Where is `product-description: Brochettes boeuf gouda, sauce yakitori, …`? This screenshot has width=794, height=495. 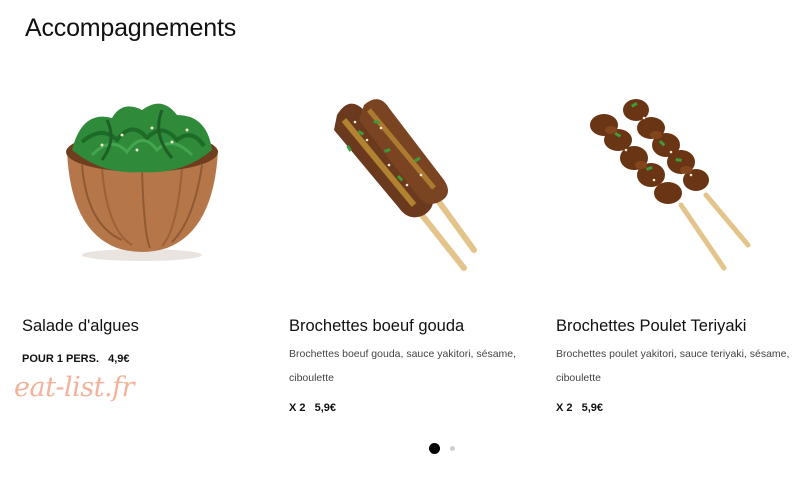
product-description: Brochettes boeuf gouda, sauce yakitori, … is located at coordinates (403, 366).